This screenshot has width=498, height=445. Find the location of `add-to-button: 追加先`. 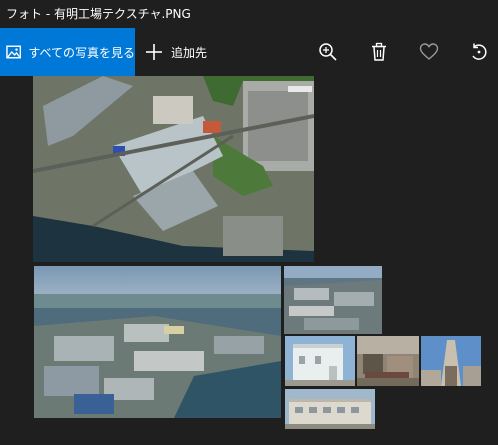

add-to-button: 追加先 is located at coordinates (176, 52).